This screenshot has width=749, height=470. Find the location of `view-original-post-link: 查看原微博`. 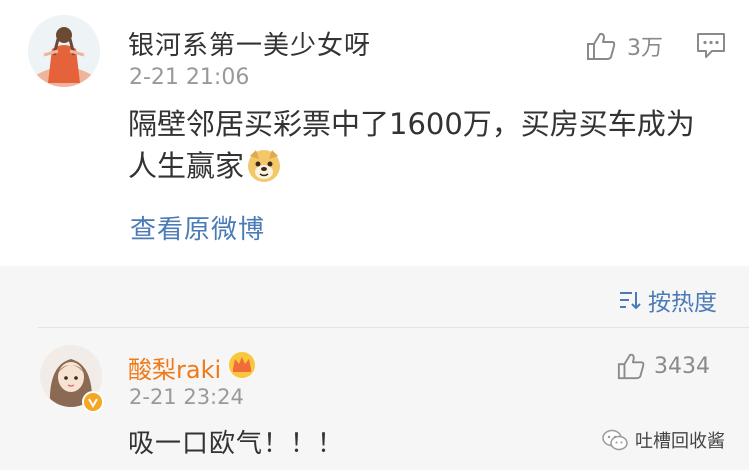

view-original-post-link: 查看原微博 is located at coordinates (197, 227).